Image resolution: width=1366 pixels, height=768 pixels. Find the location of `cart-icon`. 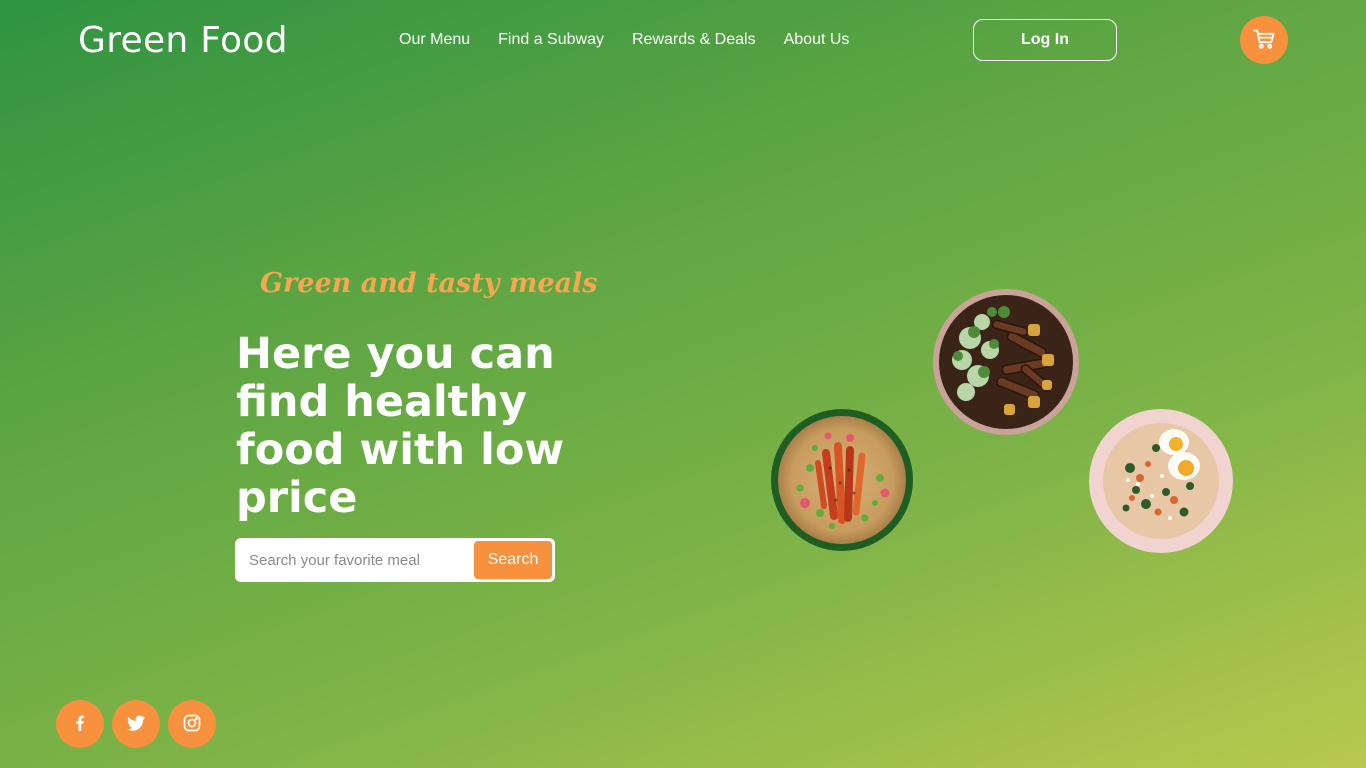

cart-icon is located at coordinates (1264, 40).